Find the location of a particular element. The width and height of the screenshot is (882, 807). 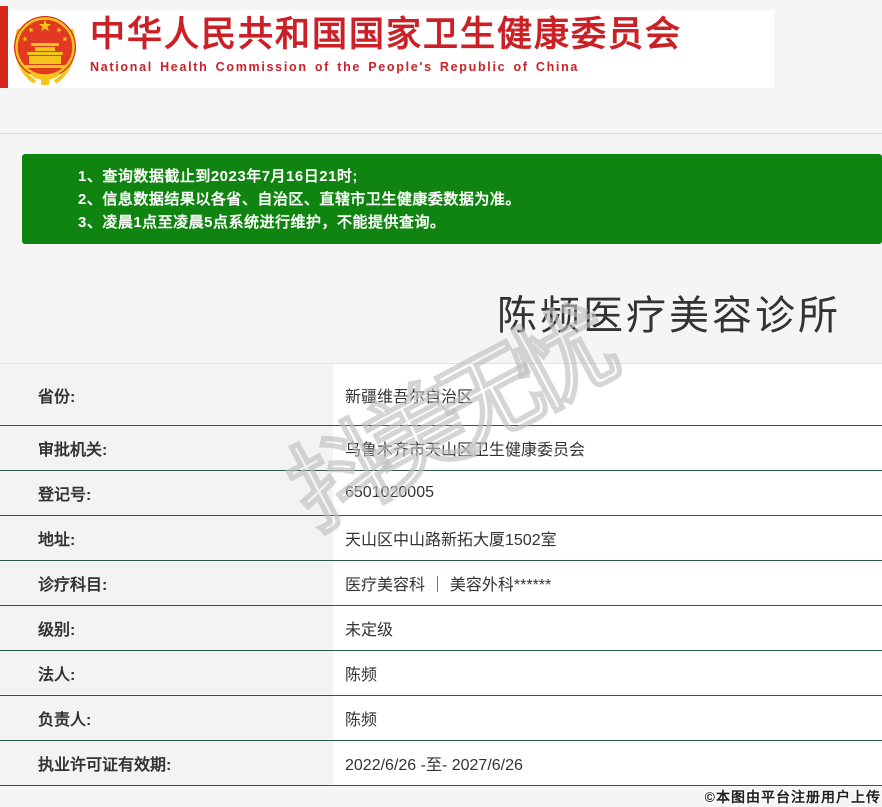

field-label: 登记号: is located at coordinates (166, 493).